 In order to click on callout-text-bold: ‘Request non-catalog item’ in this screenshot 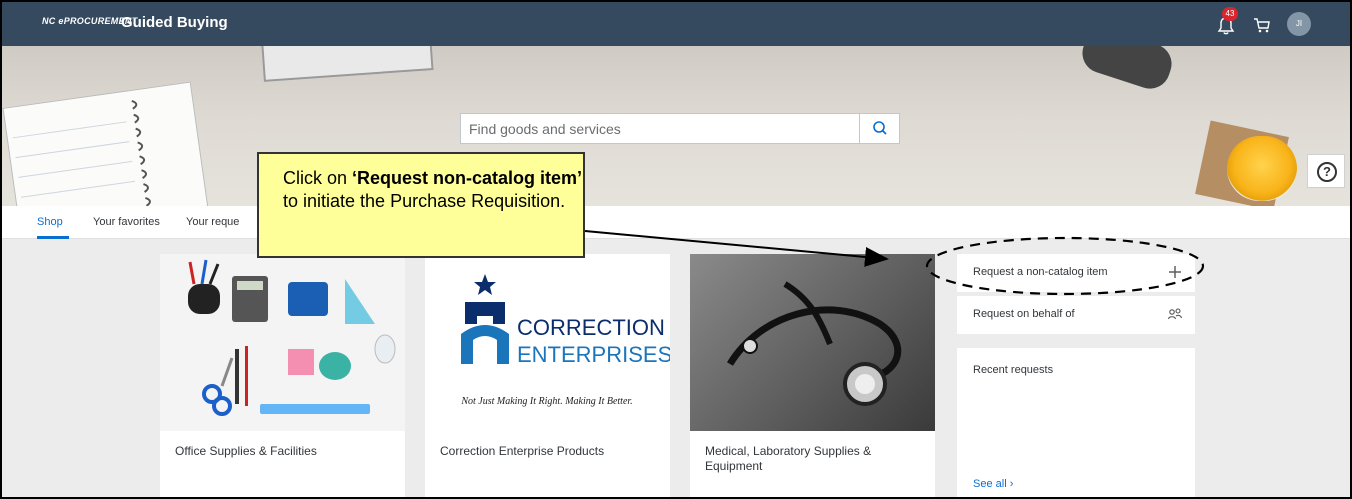, I will do `click(467, 178)`.